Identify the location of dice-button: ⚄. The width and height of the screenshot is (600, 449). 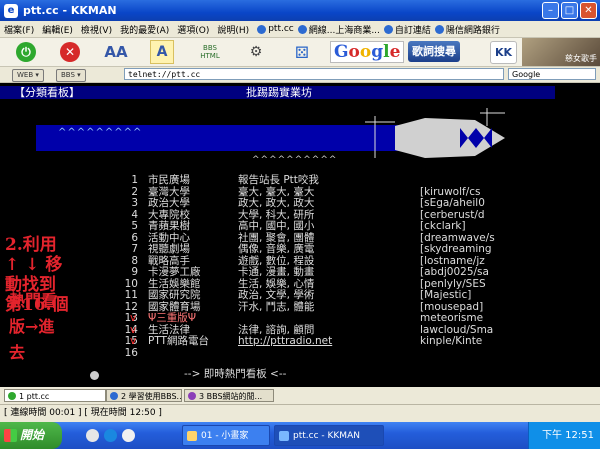
(302, 52).